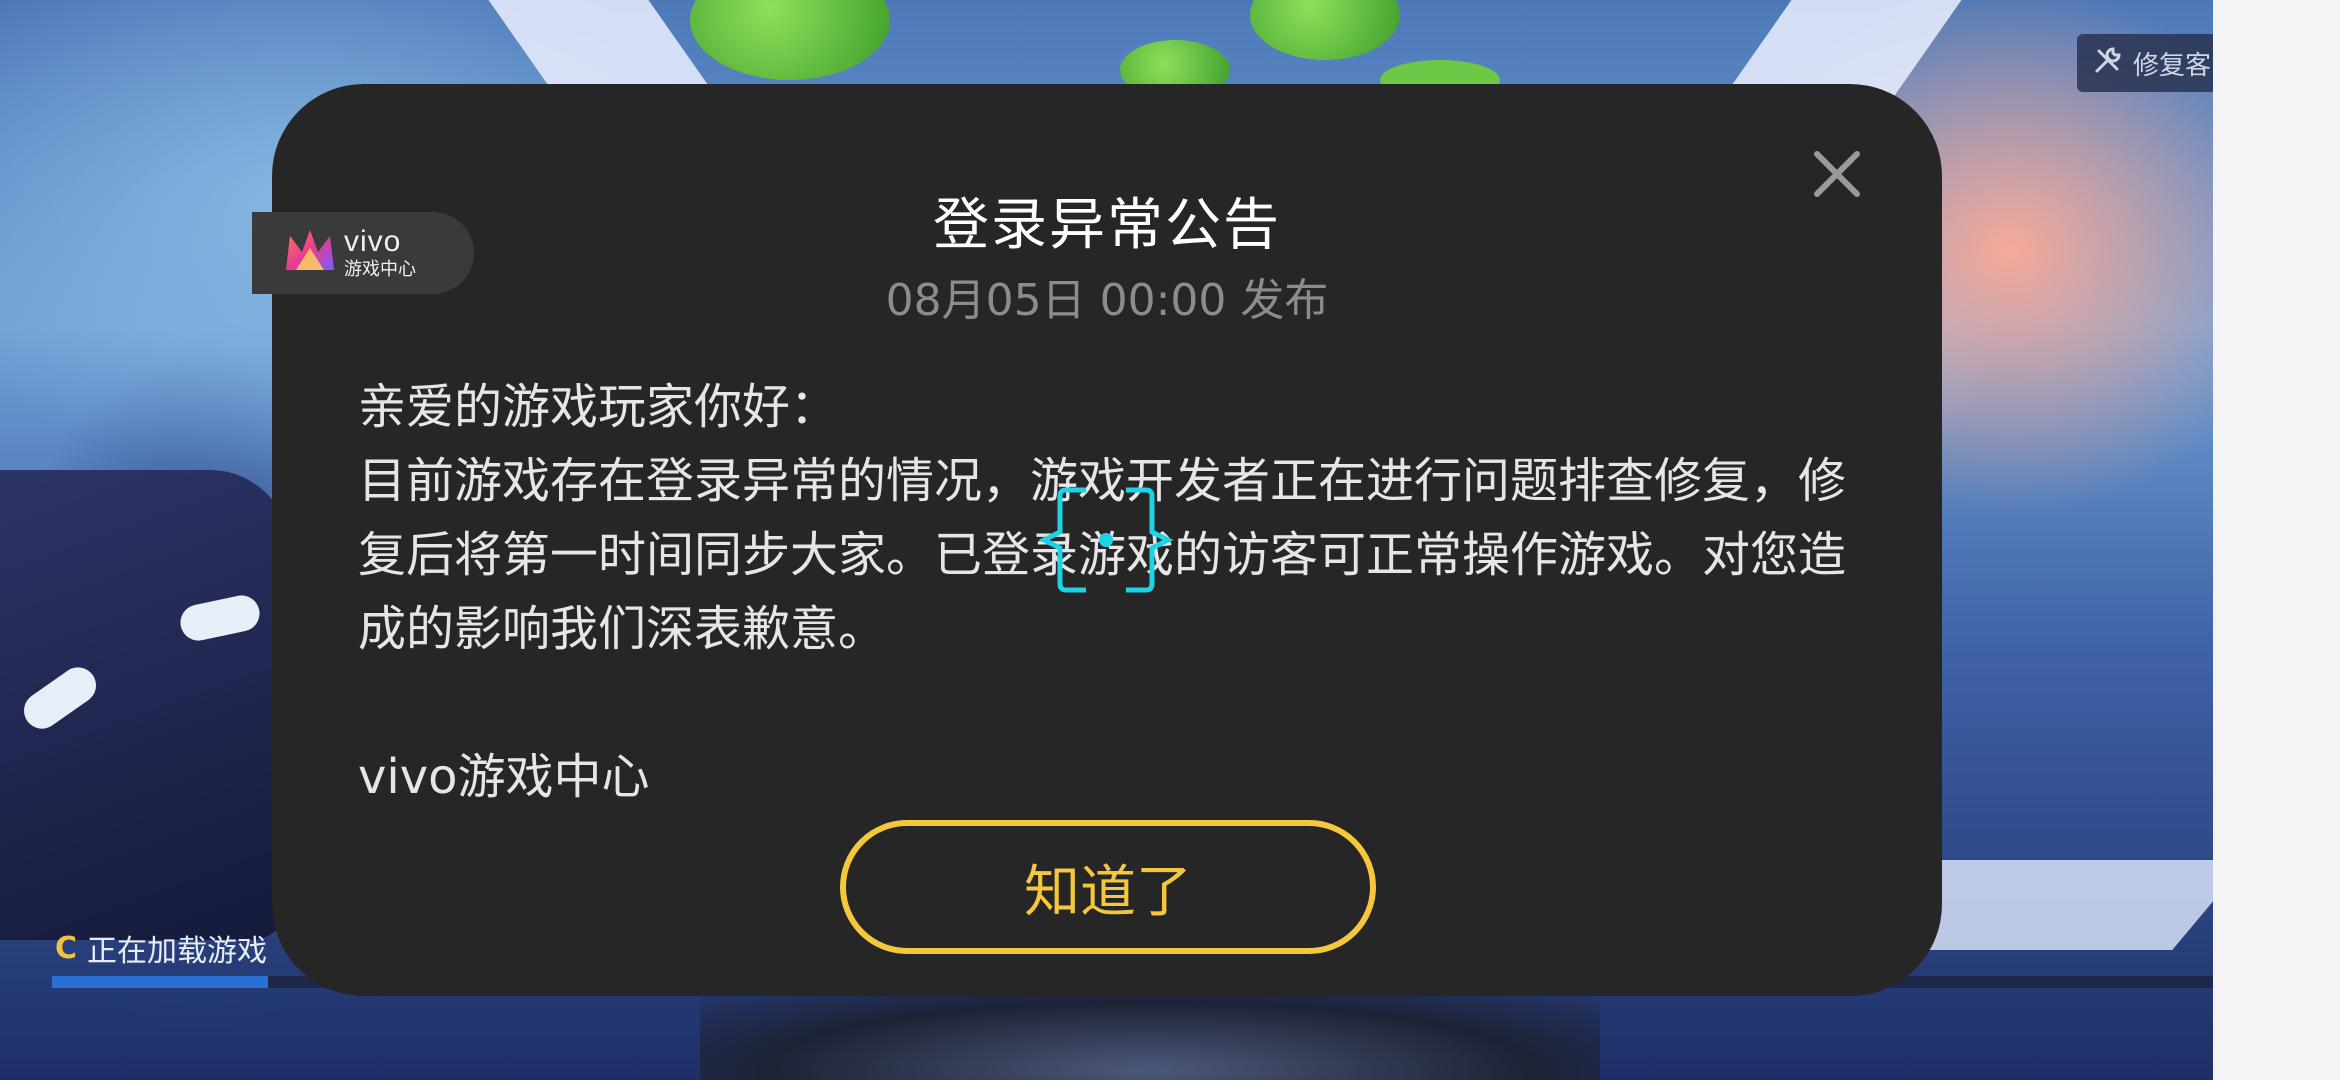 This screenshot has width=2340, height=1080. What do you see at coordinates (1150, 1035) in the screenshot?
I see `character-art` at bounding box center [1150, 1035].